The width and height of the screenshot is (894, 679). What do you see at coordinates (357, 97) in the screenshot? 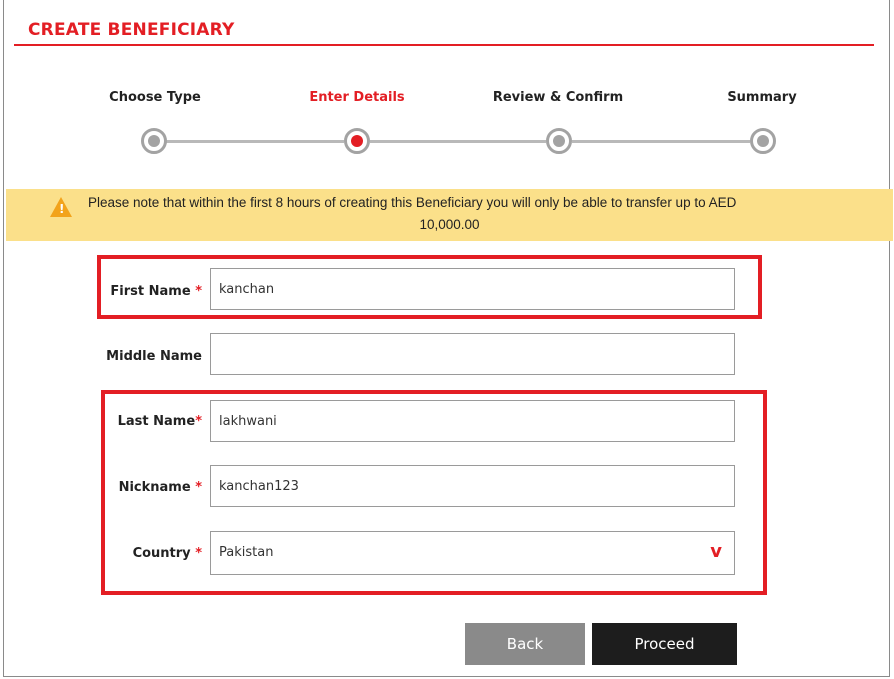
I see `step-label-enter-details: Enter Details` at bounding box center [357, 97].